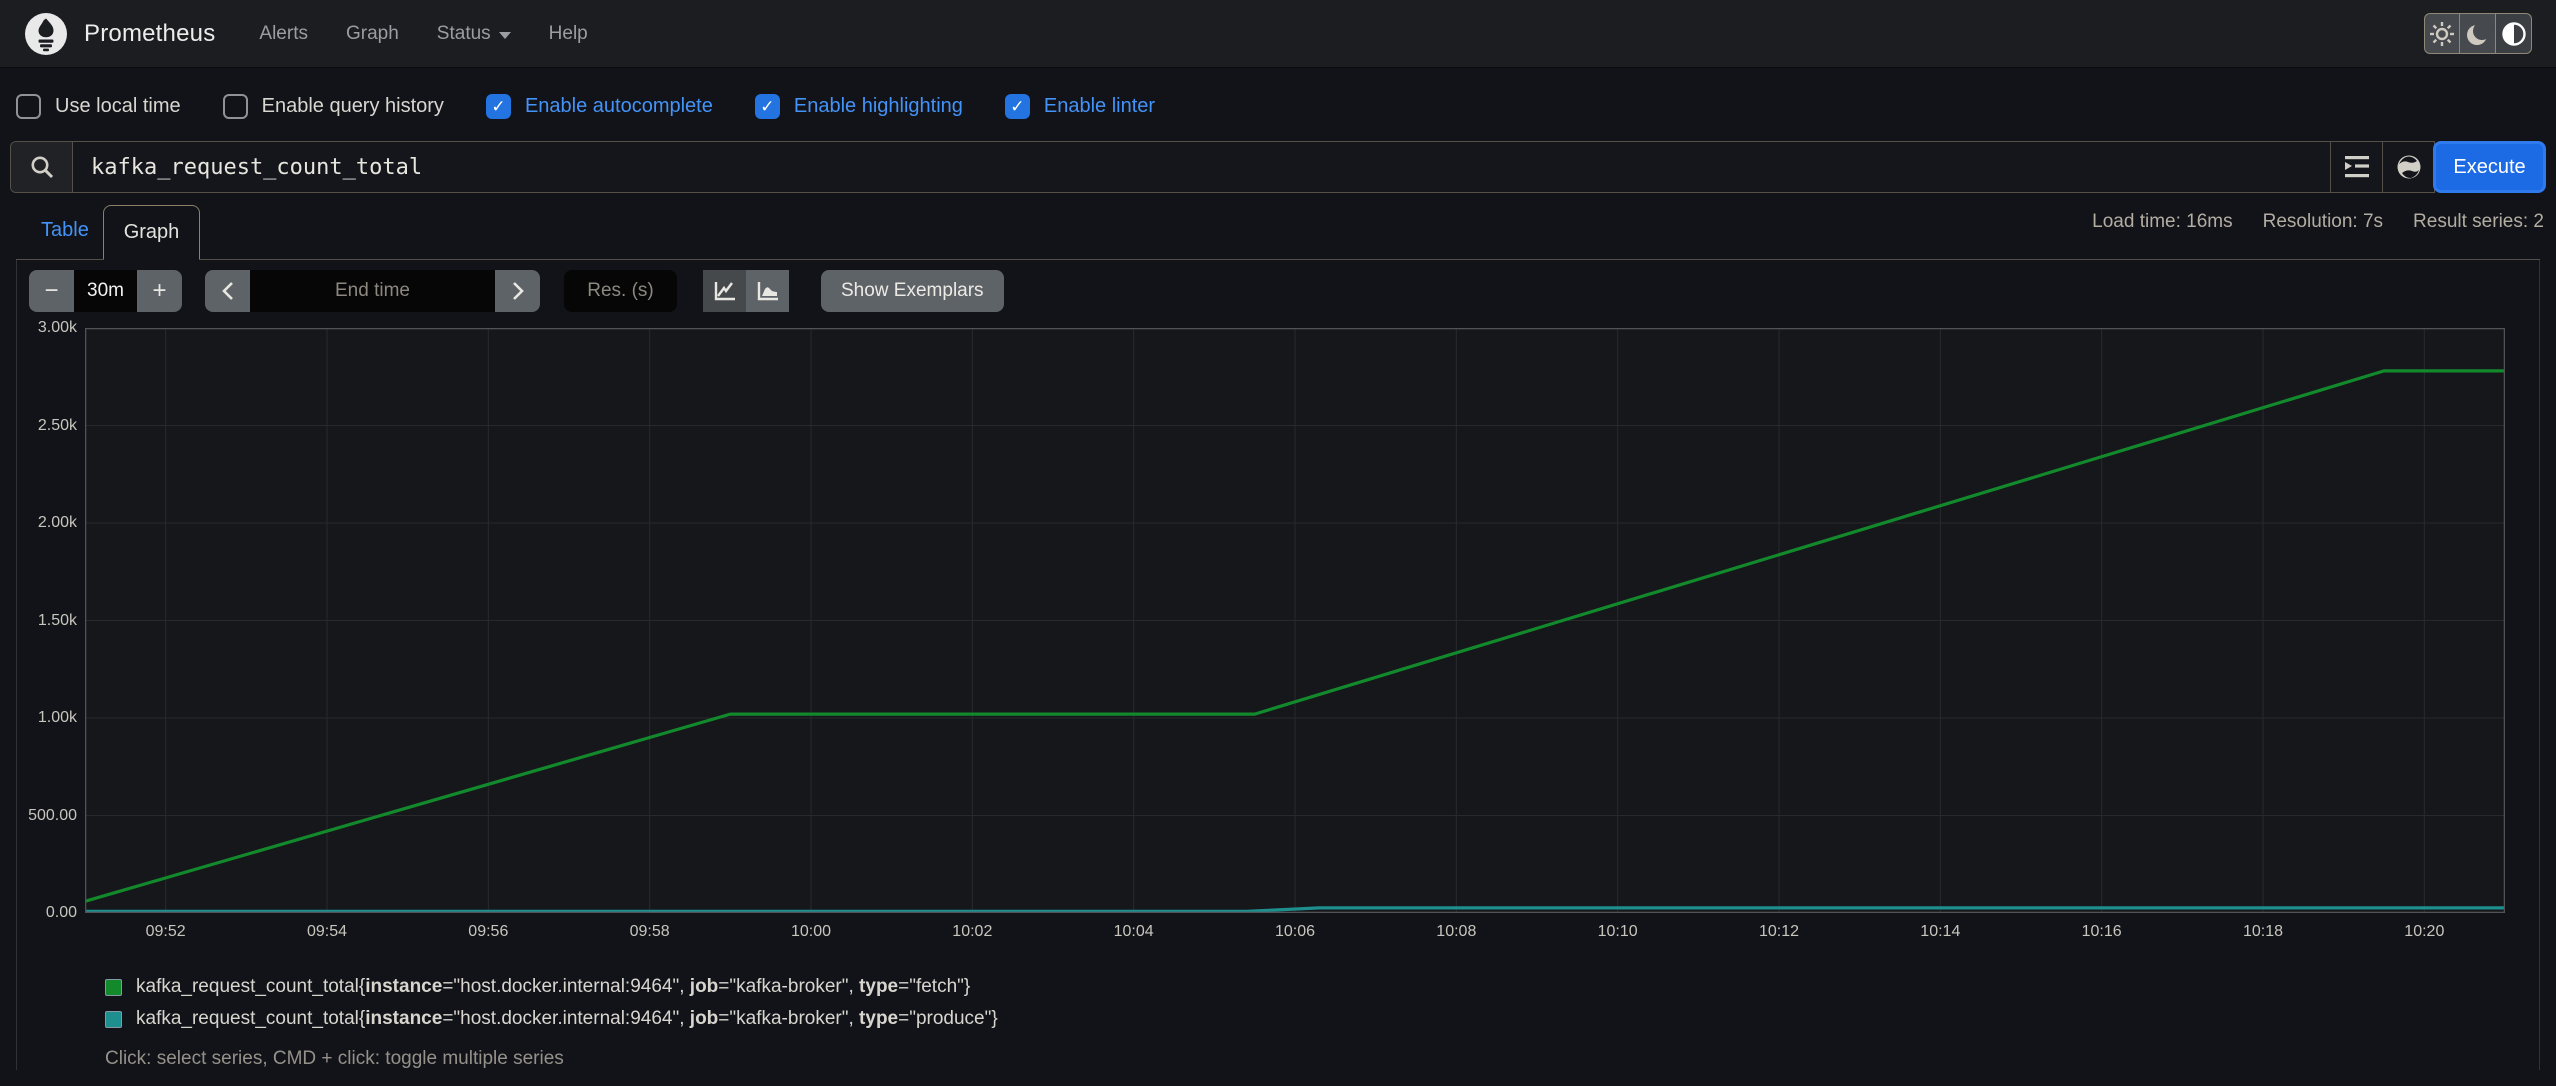 The image size is (2556, 1086). What do you see at coordinates (1278, 290) in the screenshot?
I see `graph-controls: − +` at bounding box center [1278, 290].